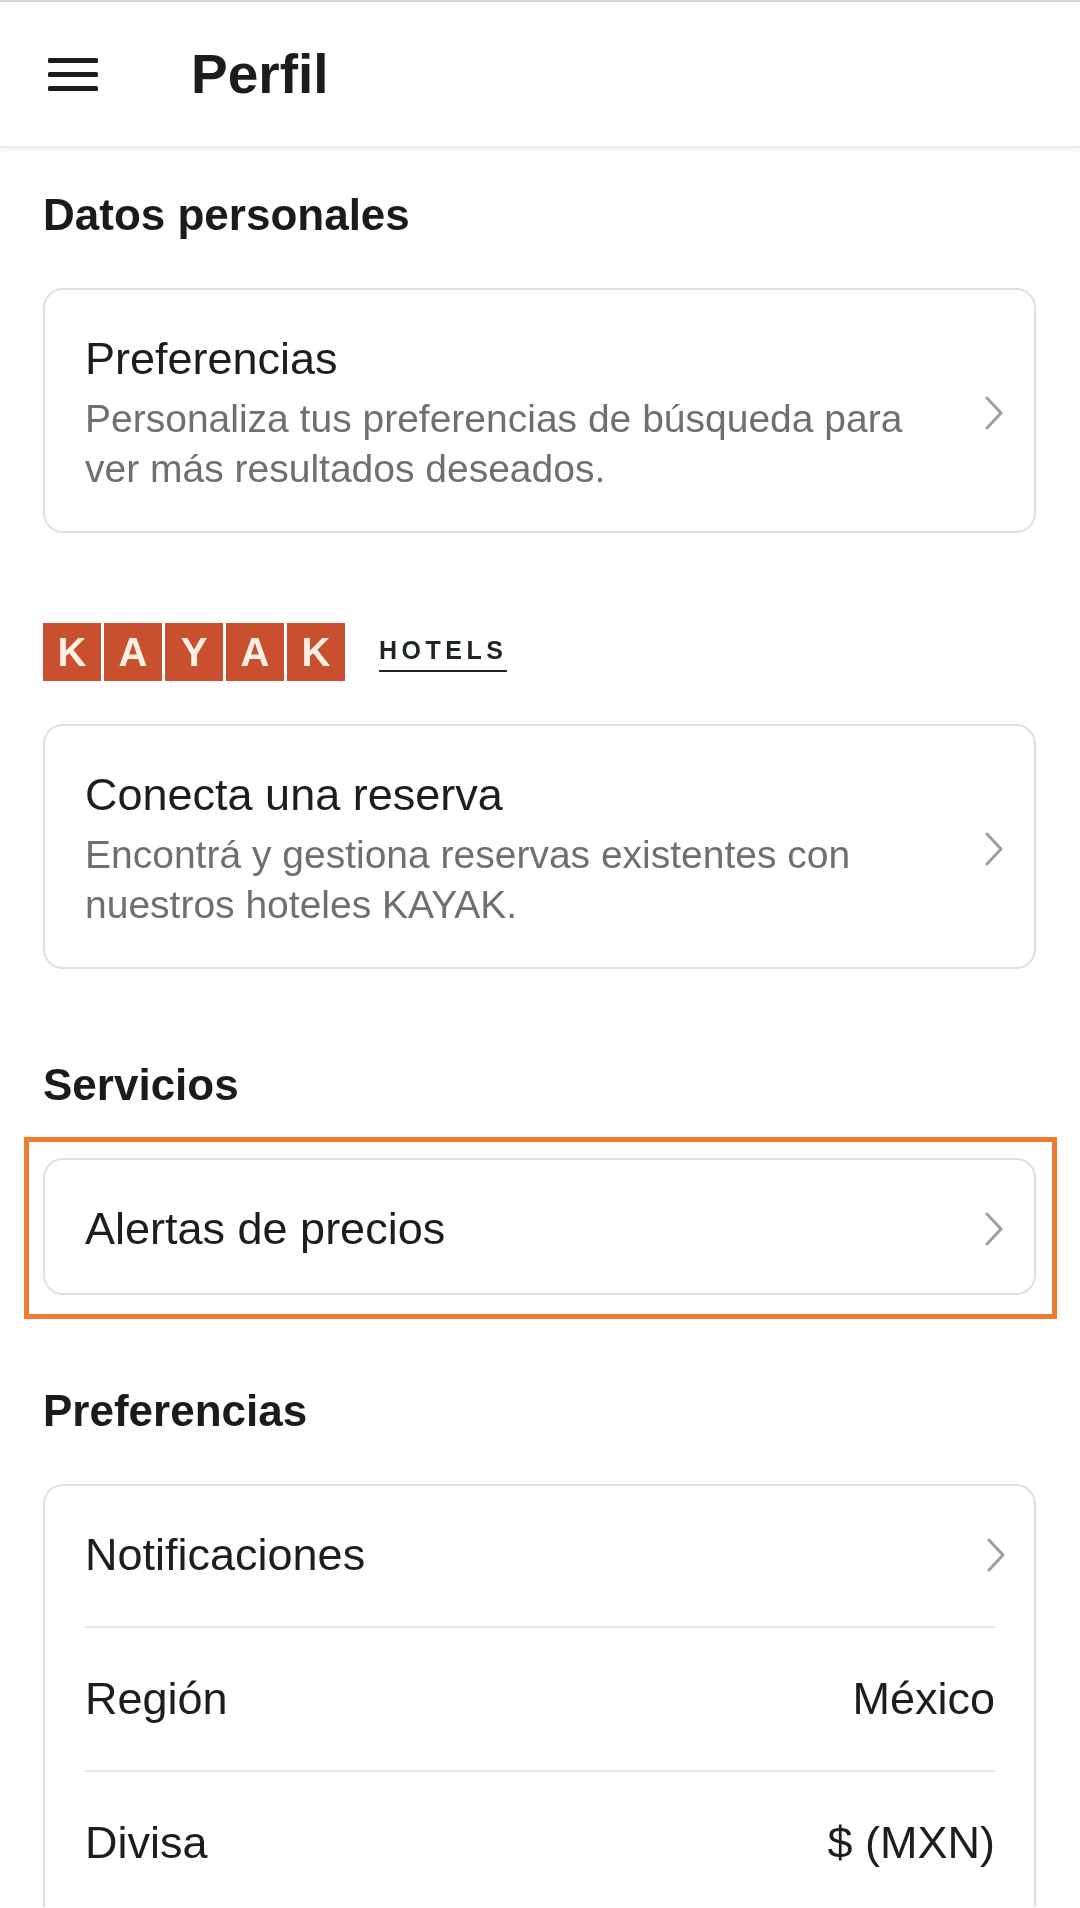  What do you see at coordinates (211, 359) in the screenshot?
I see `card-title: Preferencias` at bounding box center [211, 359].